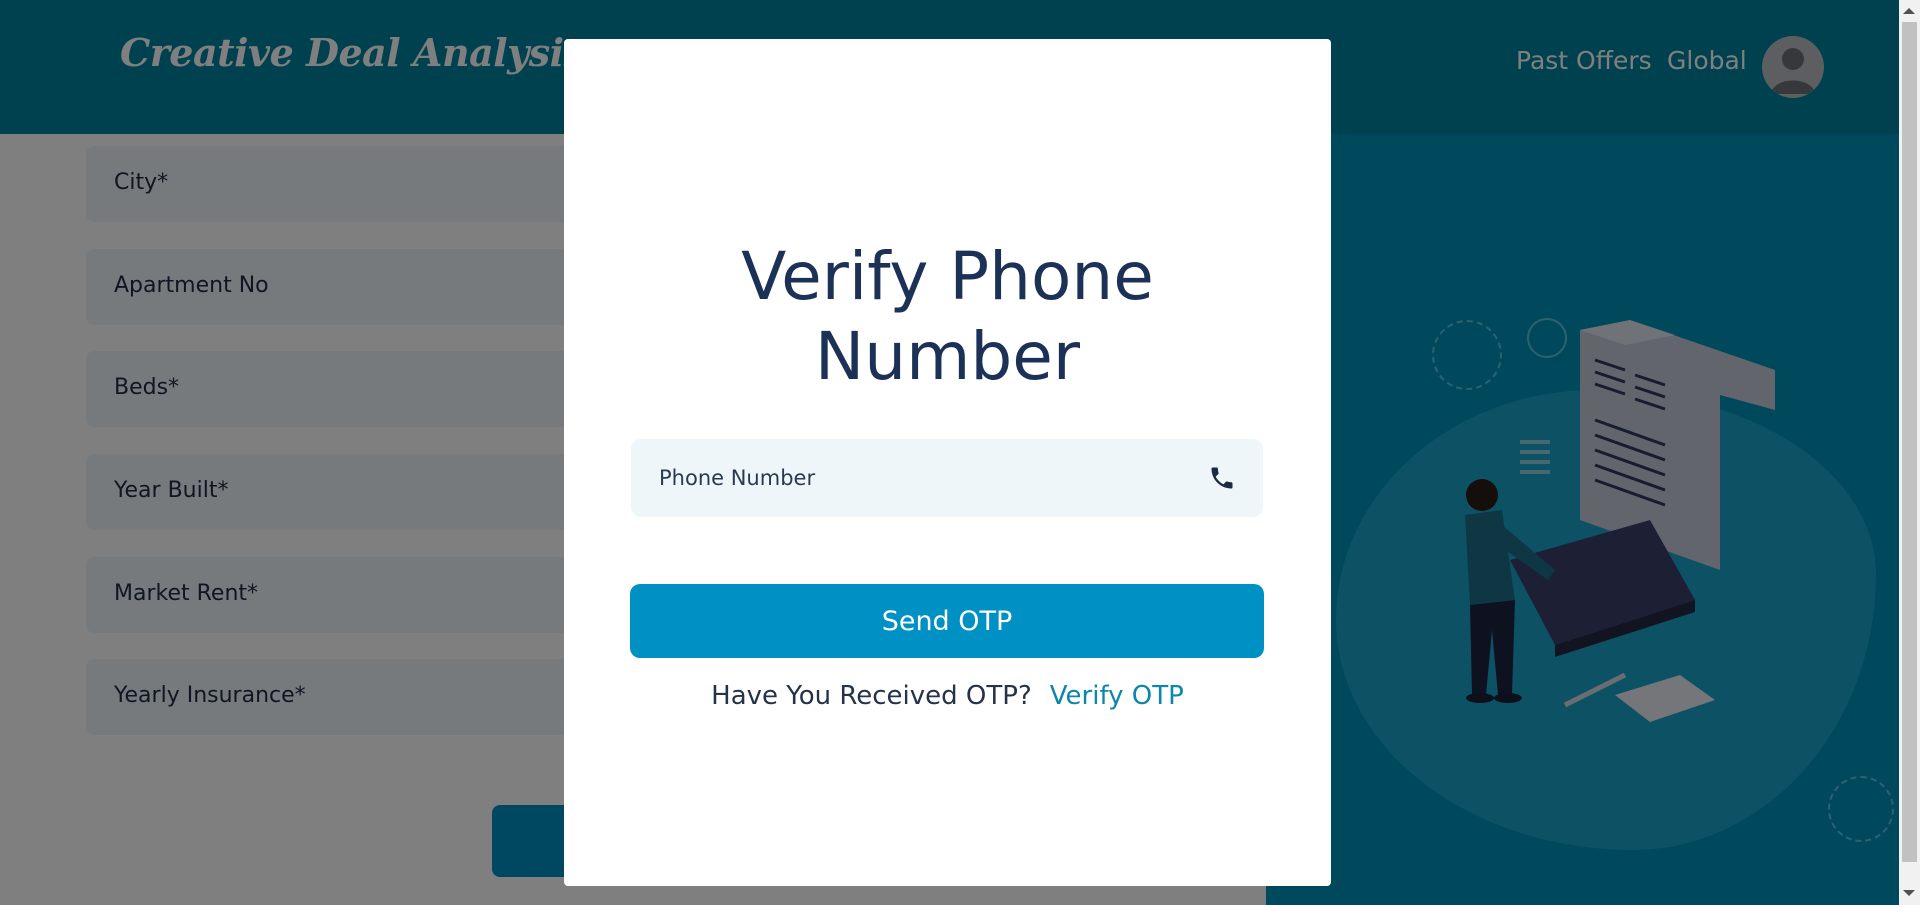 Image resolution: width=1920 pixels, height=905 pixels. I want to click on verify-otp-link: Verify OTP, so click(1117, 696).